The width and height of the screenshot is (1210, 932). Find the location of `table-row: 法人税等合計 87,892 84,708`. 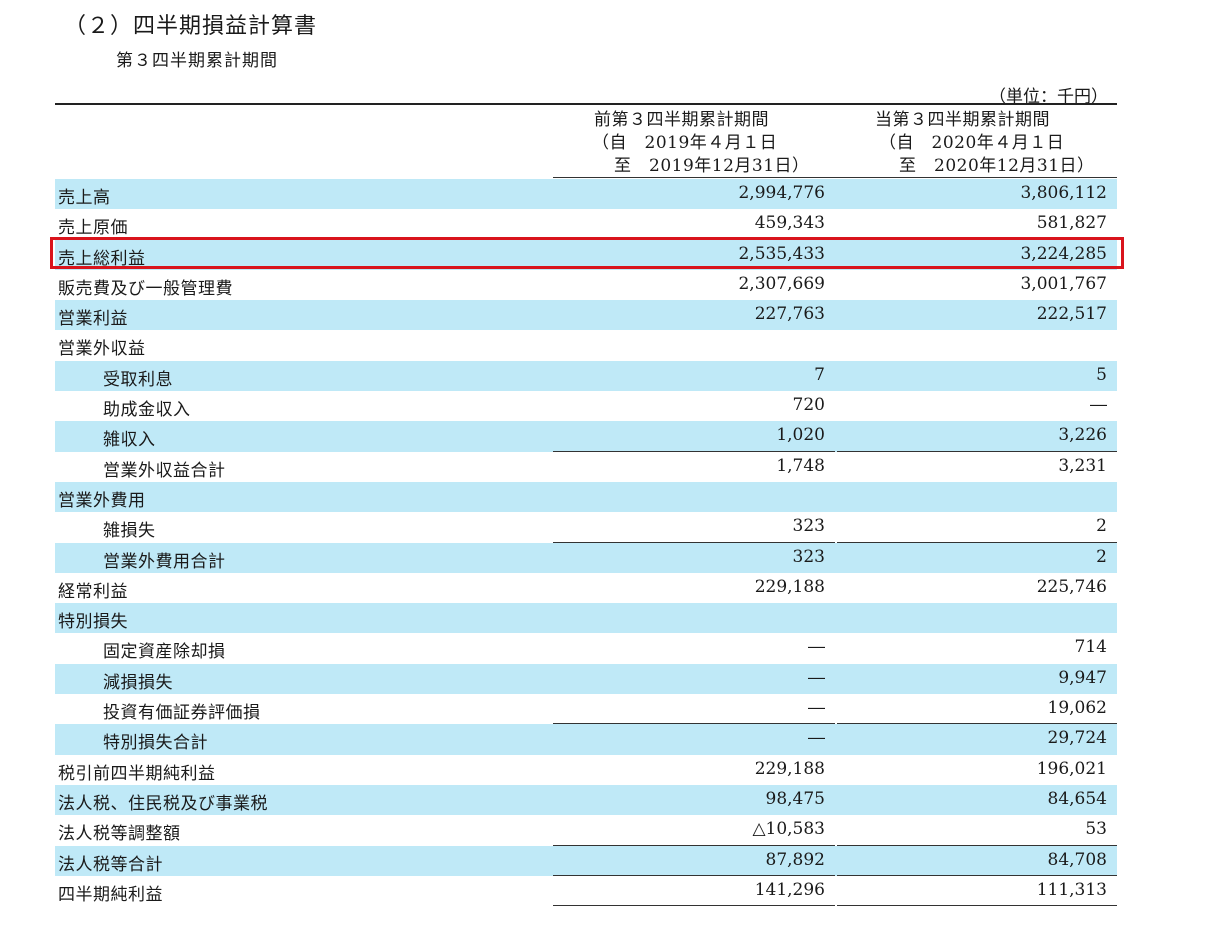

table-row: 法人税等合計 87,892 84,708 is located at coordinates (586, 860).